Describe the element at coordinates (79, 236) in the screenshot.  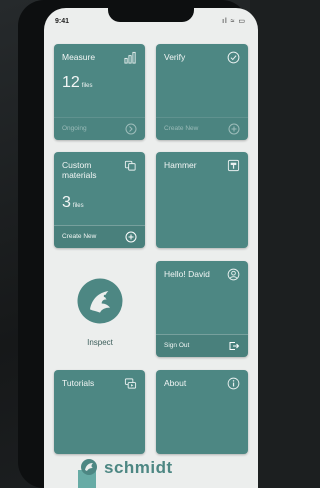
I see `custom-materials-footer-label: Create New` at that location.